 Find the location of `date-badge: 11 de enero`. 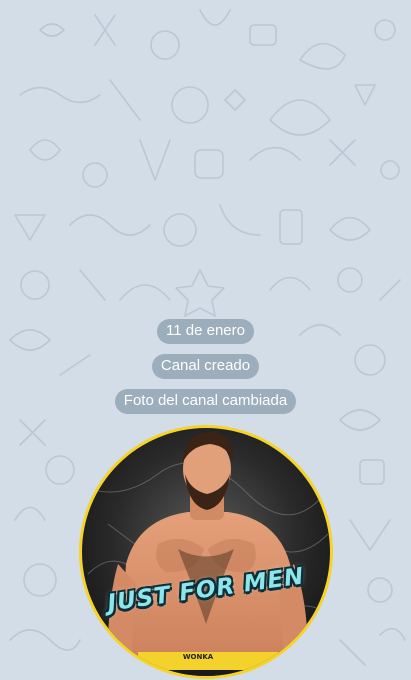

date-badge: 11 de enero is located at coordinates (205, 331).